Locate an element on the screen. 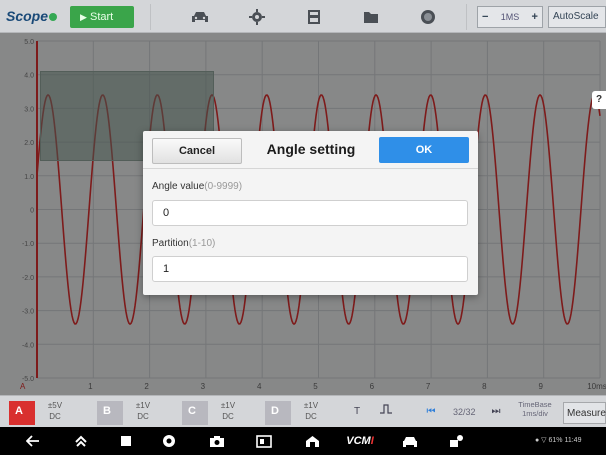  partition-input: 1 is located at coordinates (310, 269).